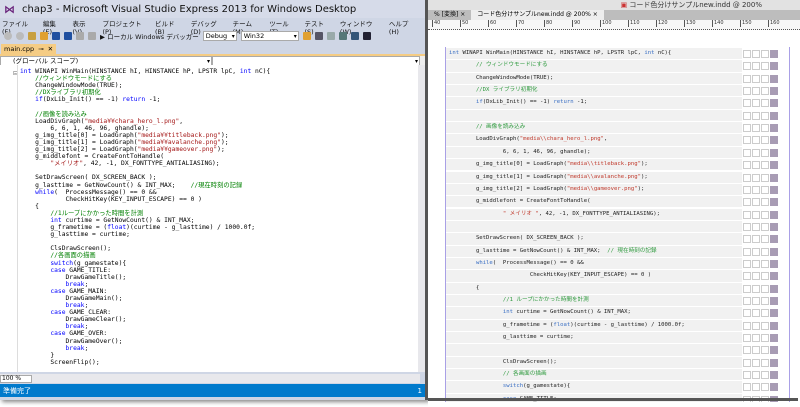  What do you see at coordinates (179, 142) in the screenshot?
I see `string-literal: "media¥¥avalanche.png"` at bounding box center [179, 142].